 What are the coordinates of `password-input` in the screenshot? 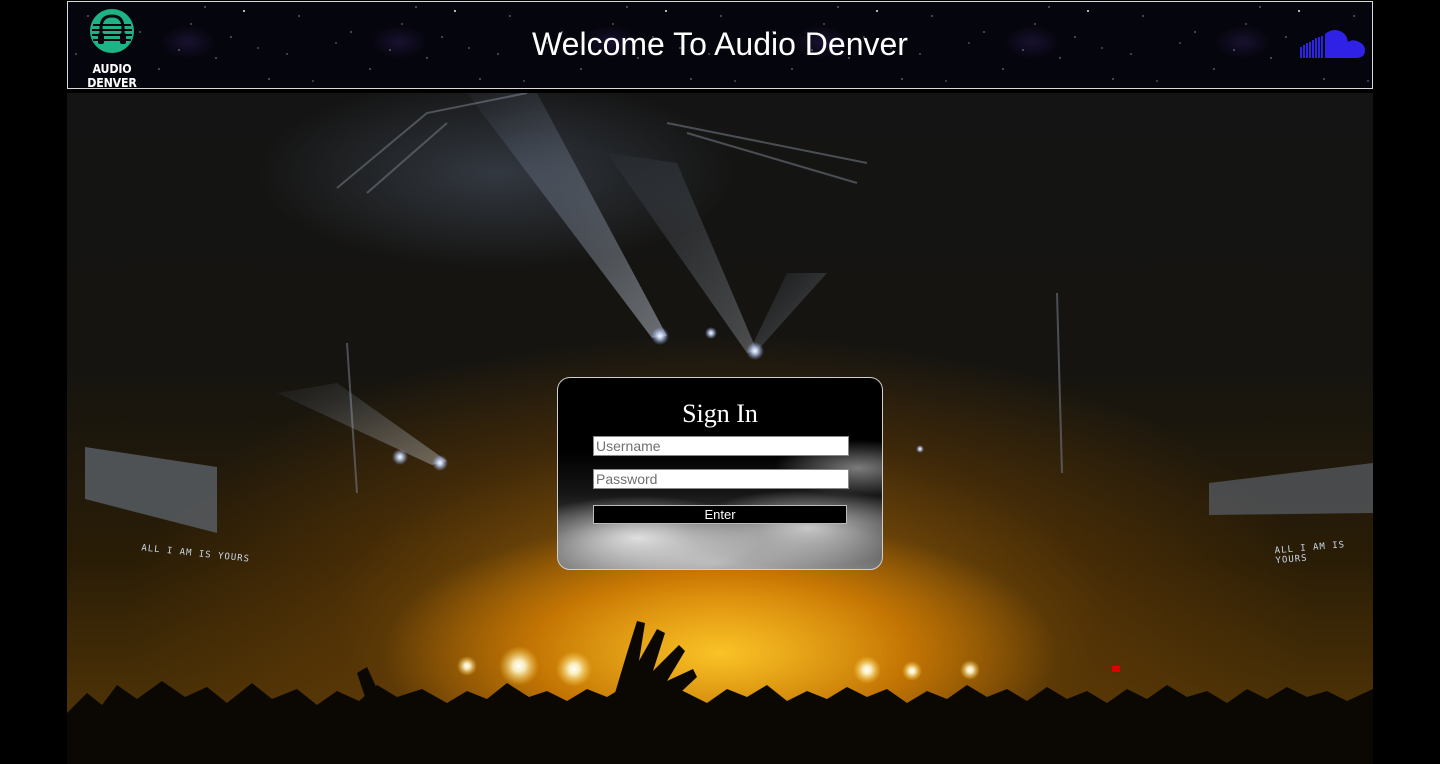 It's located at (721, 479).